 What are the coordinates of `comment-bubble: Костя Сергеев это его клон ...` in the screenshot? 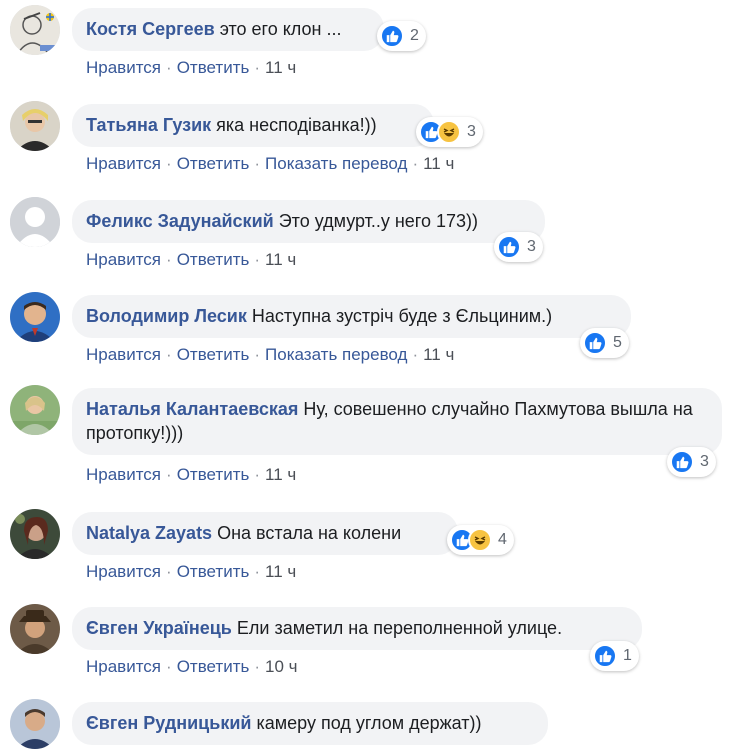 It's located at (228, 29).